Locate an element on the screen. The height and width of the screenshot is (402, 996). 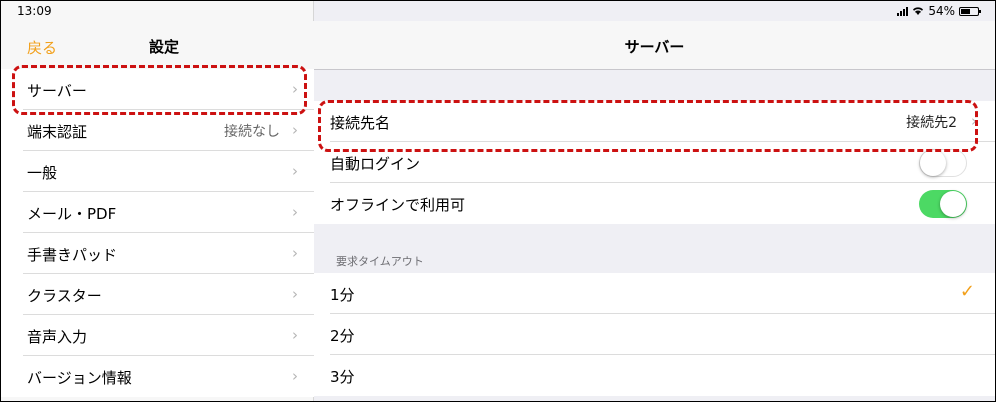
page-title: サーバー is located at coordinates (654, 47).